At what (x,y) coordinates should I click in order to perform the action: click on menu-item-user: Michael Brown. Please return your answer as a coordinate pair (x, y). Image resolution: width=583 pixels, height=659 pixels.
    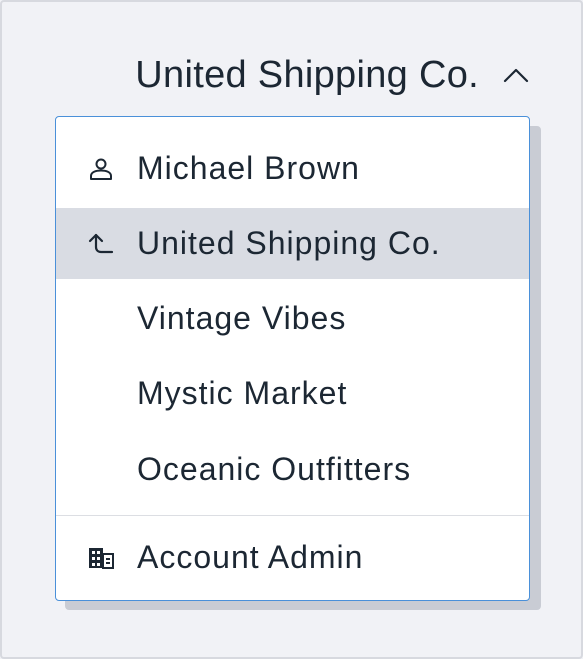
    Looking at the image, I should click on (292, 168).